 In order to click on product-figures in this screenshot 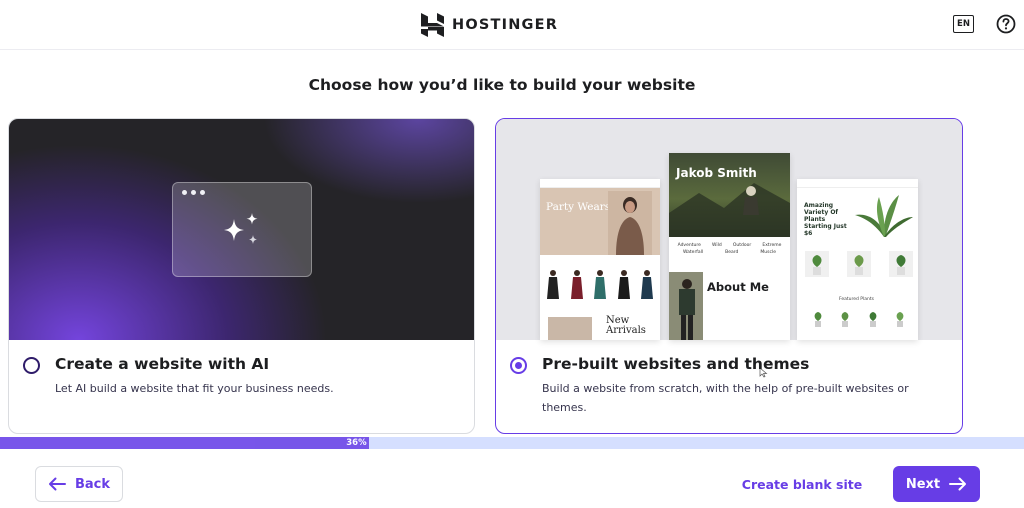, I will do `click(600, 287)`.